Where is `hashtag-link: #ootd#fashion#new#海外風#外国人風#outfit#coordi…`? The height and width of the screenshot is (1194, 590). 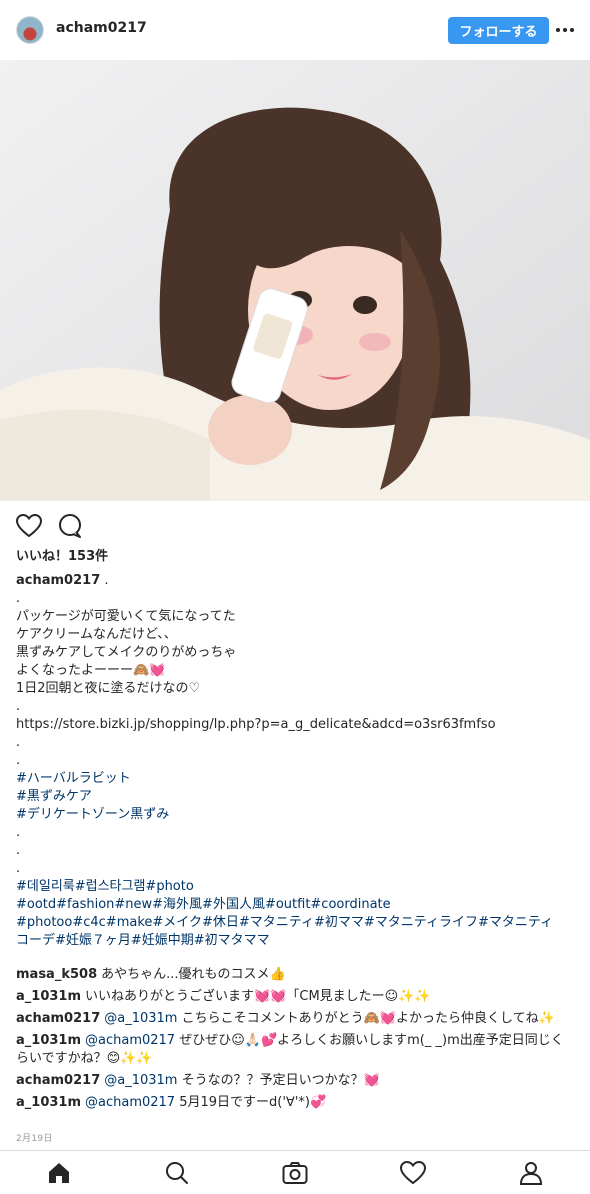 hashtag-link: #ootd#fashion#new#海外風#外国人風#outfit#coordi… is located at coordinates (296, 905).